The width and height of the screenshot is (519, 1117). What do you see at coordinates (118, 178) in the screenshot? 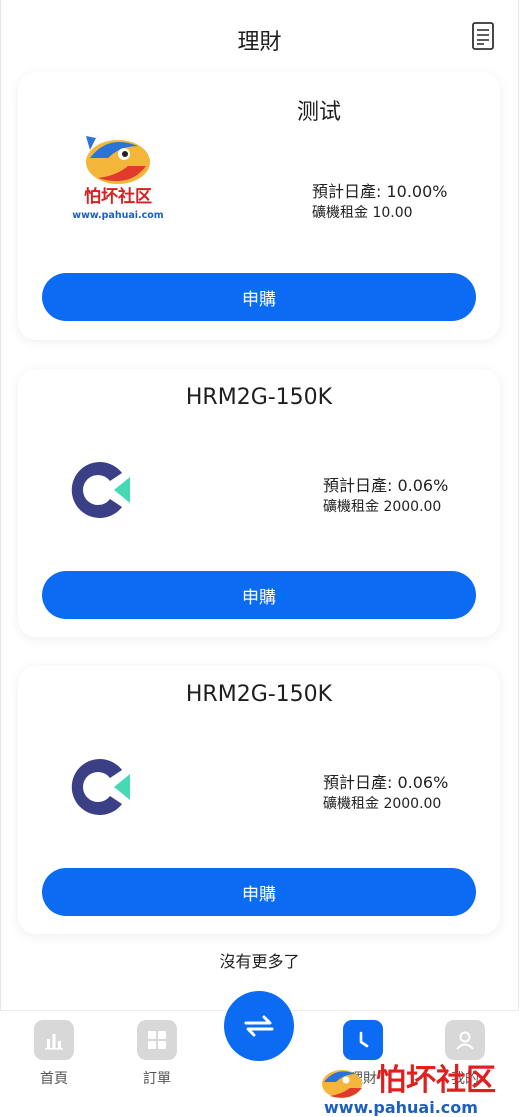
I see `pahuai-community-logo: 怕坏社区 www.pahuai.com` at bounding box center [118, 178].